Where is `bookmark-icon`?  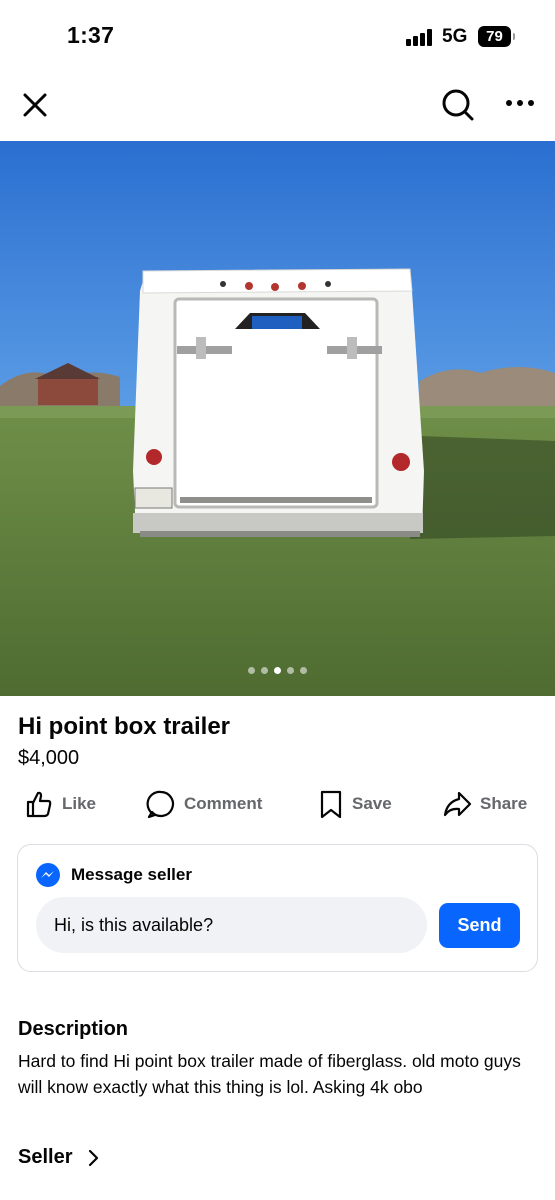
bookmark-icon is located at coordinates (331, 804).